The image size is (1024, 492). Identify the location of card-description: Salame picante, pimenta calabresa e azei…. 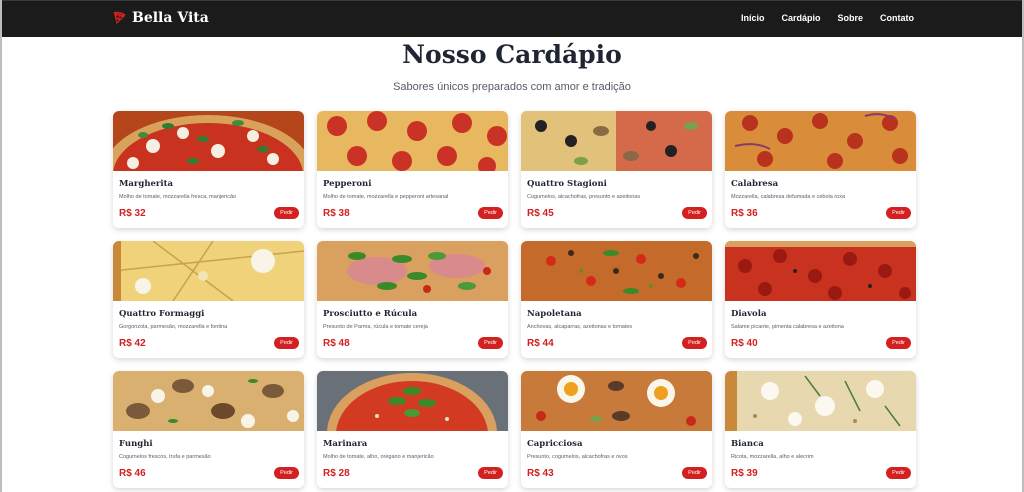
(787, 327).